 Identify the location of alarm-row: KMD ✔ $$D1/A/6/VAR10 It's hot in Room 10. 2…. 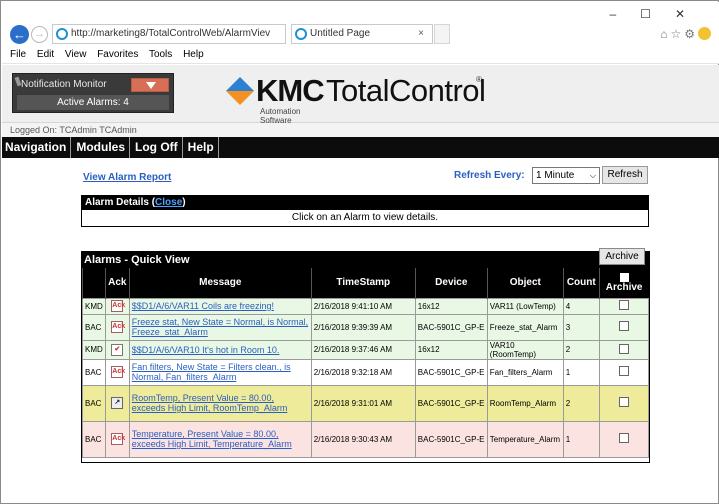
(366, 349).